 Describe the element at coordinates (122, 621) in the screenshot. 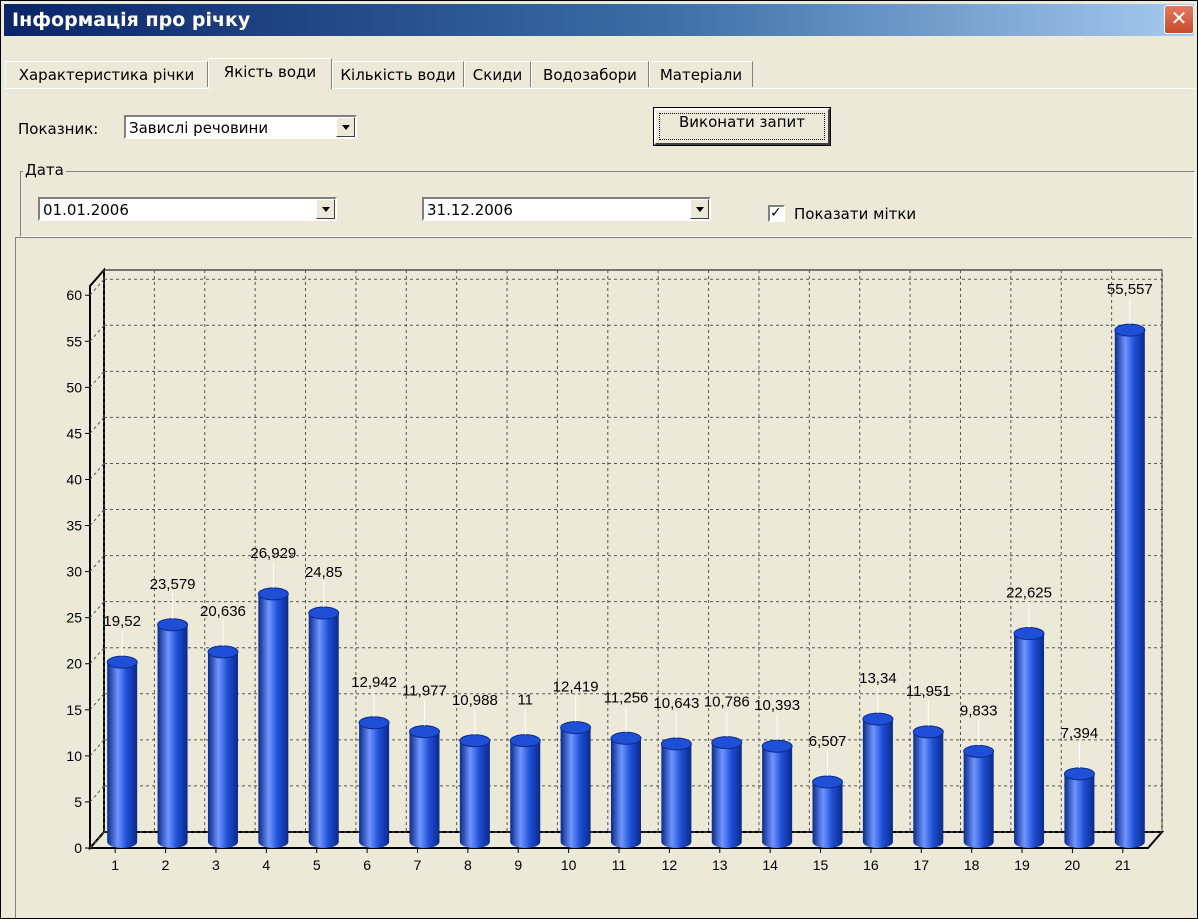

I see `data-label: 19,52` at that location.